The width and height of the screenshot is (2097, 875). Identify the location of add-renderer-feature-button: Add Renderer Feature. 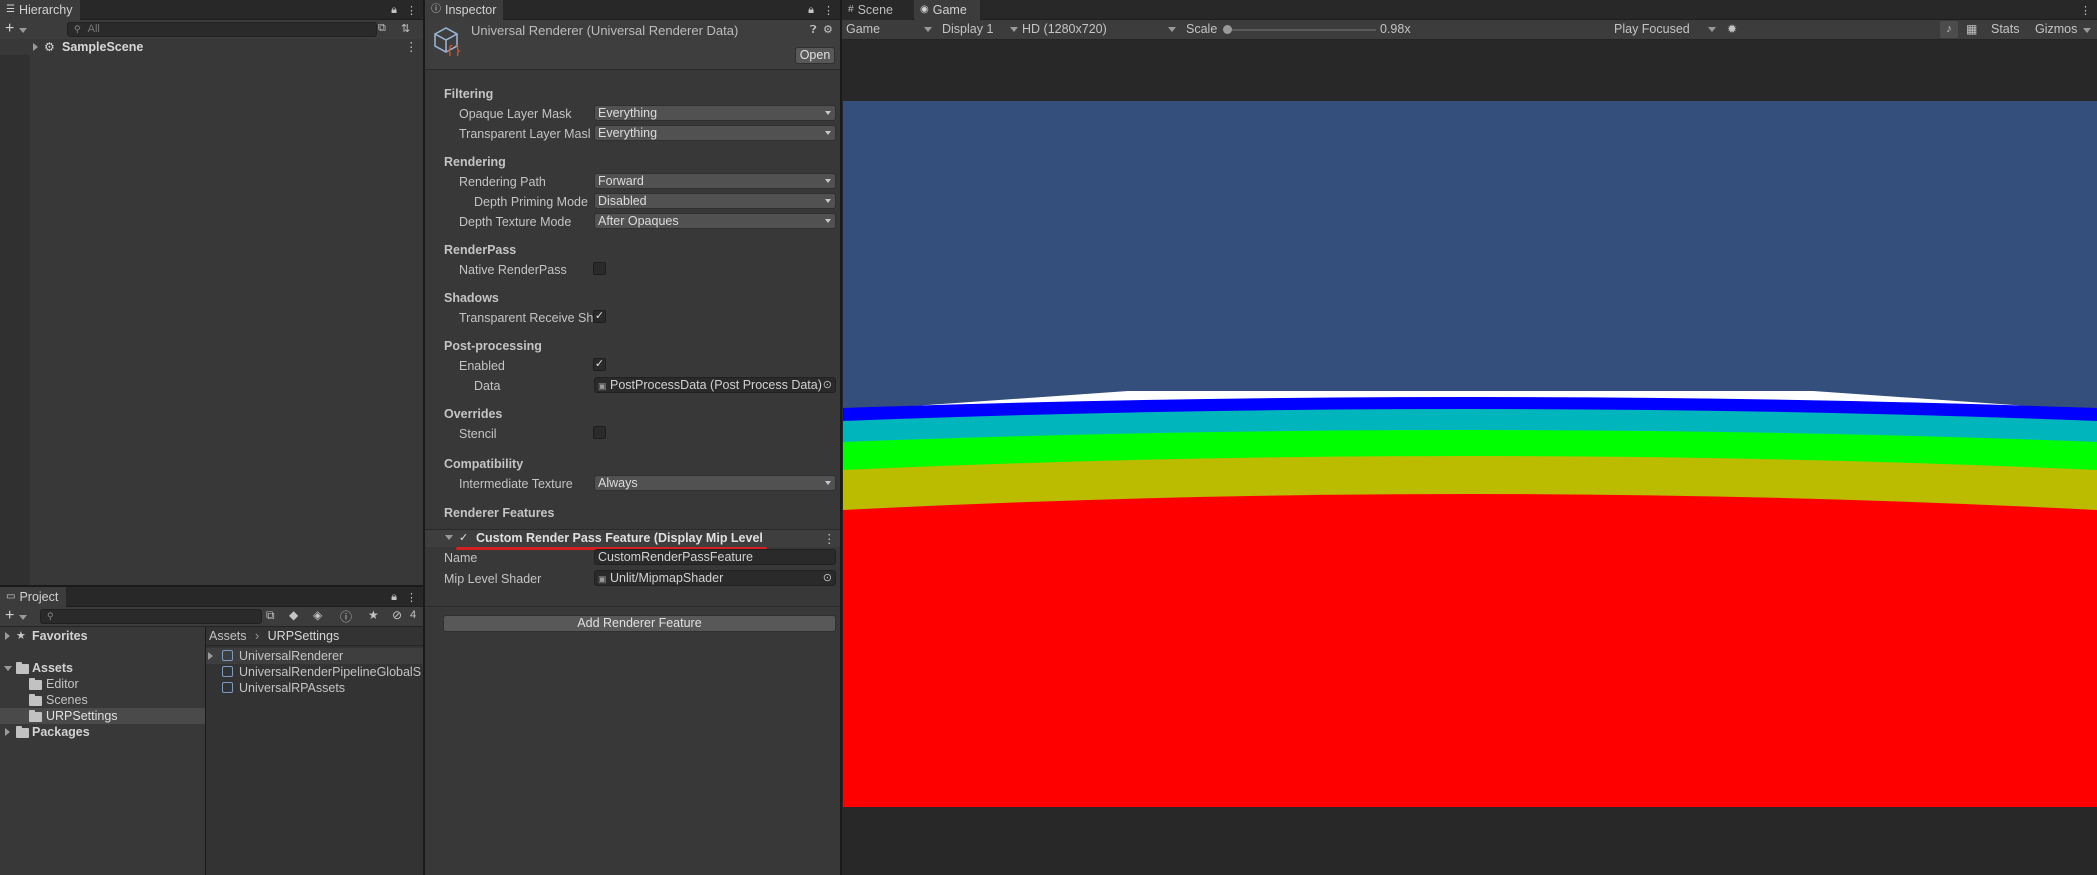
(639, 623).